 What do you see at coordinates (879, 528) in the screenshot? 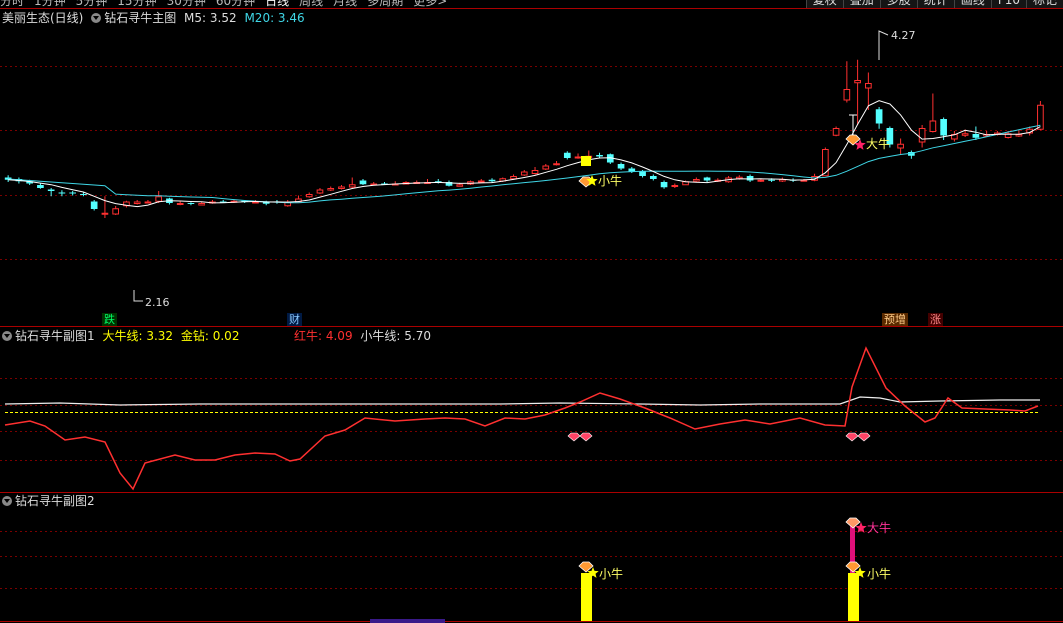
I see `daniu-signal-sub2: 大牛` at bounding box center [879, 528].